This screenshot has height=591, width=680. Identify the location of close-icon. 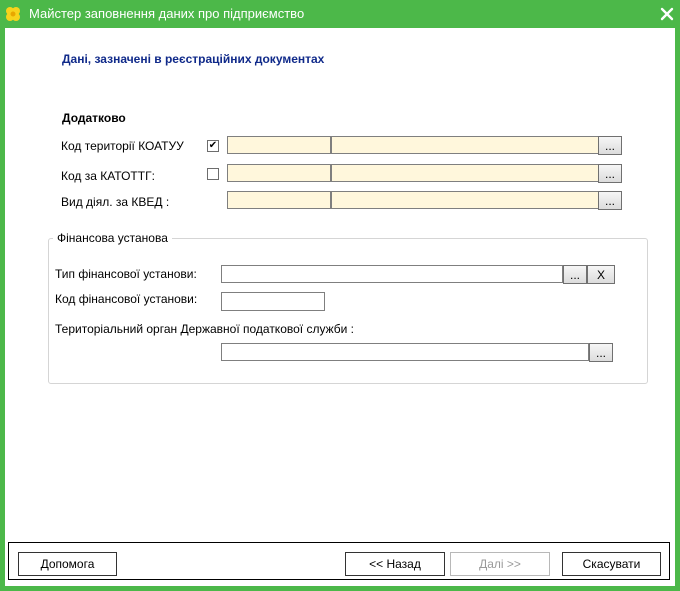
(667, 14).